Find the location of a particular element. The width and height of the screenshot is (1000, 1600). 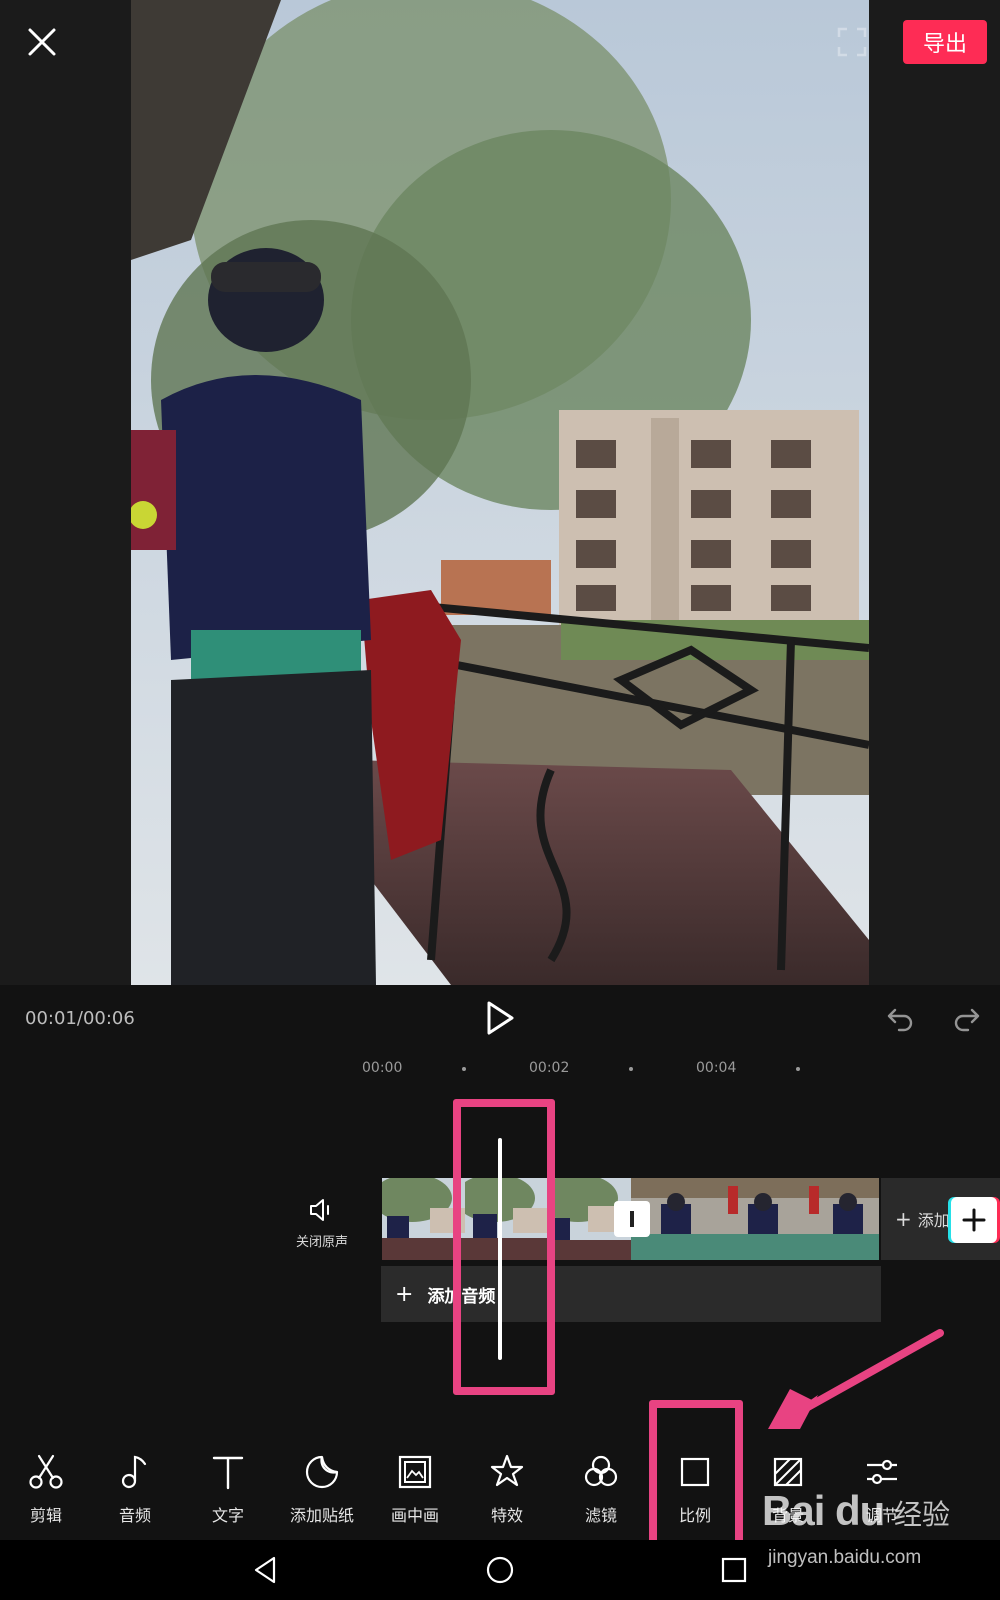

picture-in-picture-icon is located at coordinates (415, 1472).